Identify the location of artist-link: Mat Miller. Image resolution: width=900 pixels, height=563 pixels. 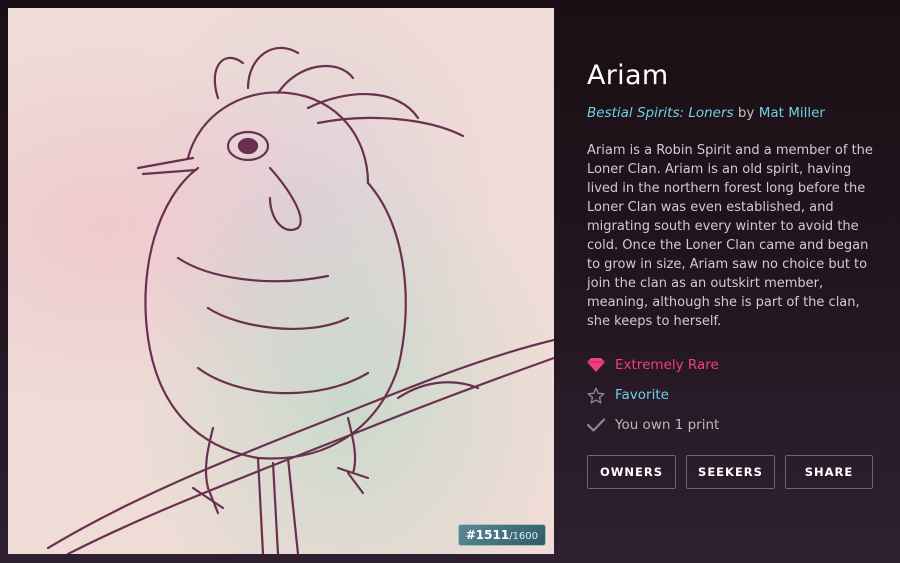
(792, 113).